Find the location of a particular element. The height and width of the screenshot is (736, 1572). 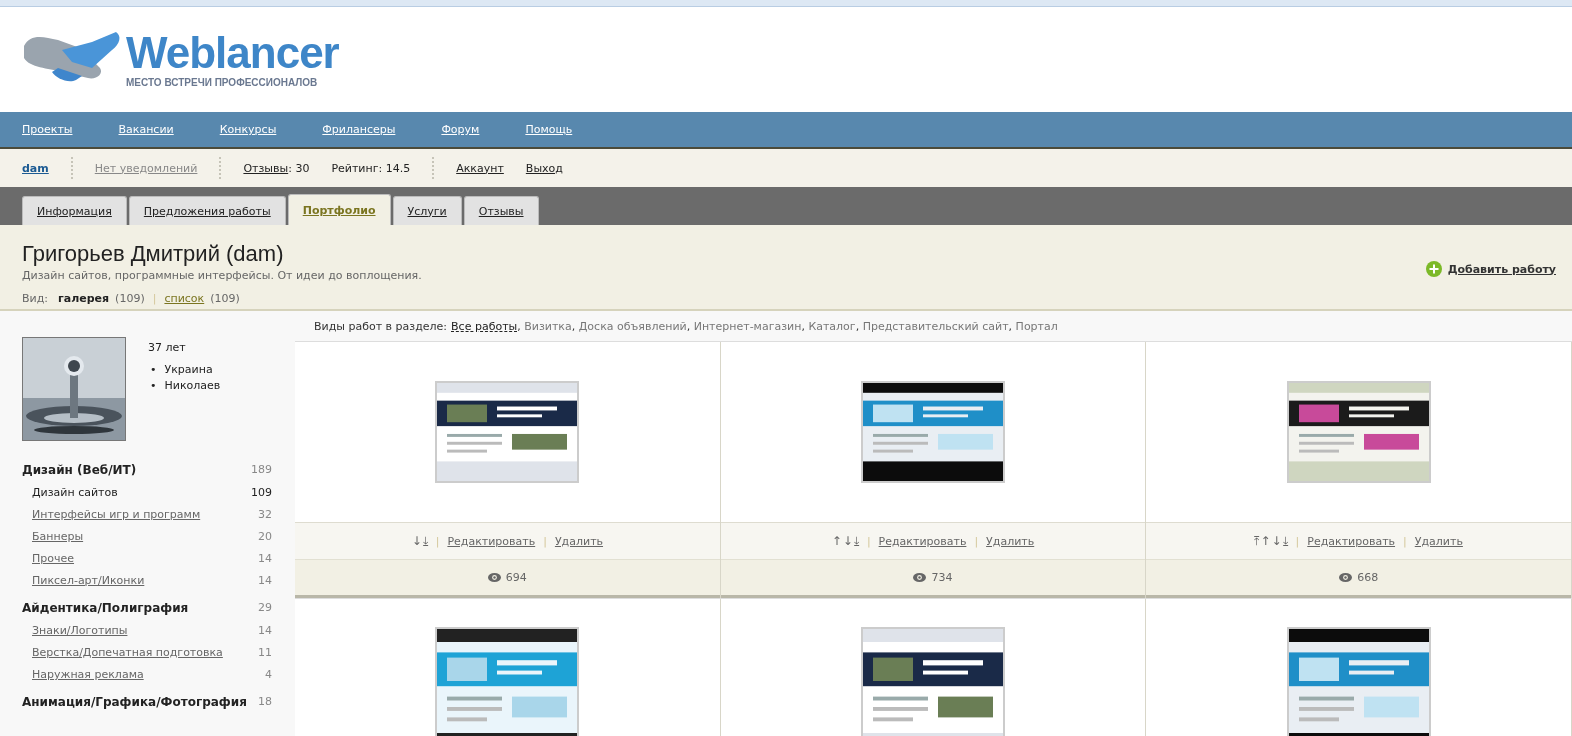

account-link: Аккаунт is located at coordinates (480, 168).